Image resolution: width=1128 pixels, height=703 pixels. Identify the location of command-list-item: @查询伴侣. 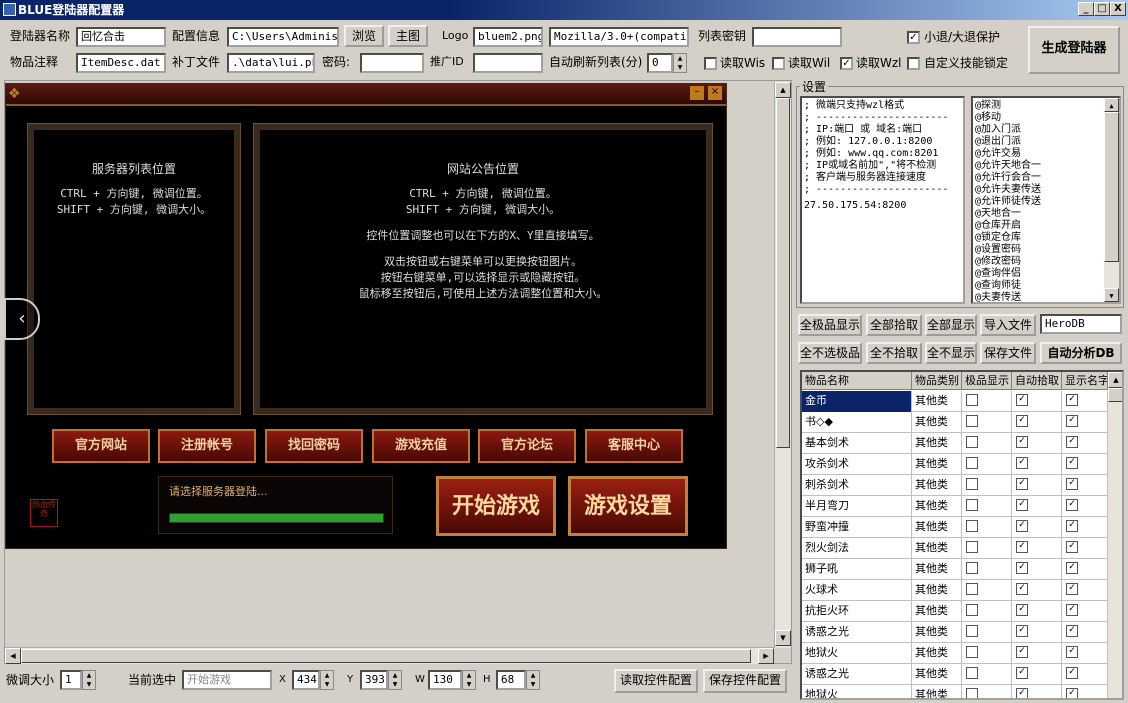
(1038, 274).